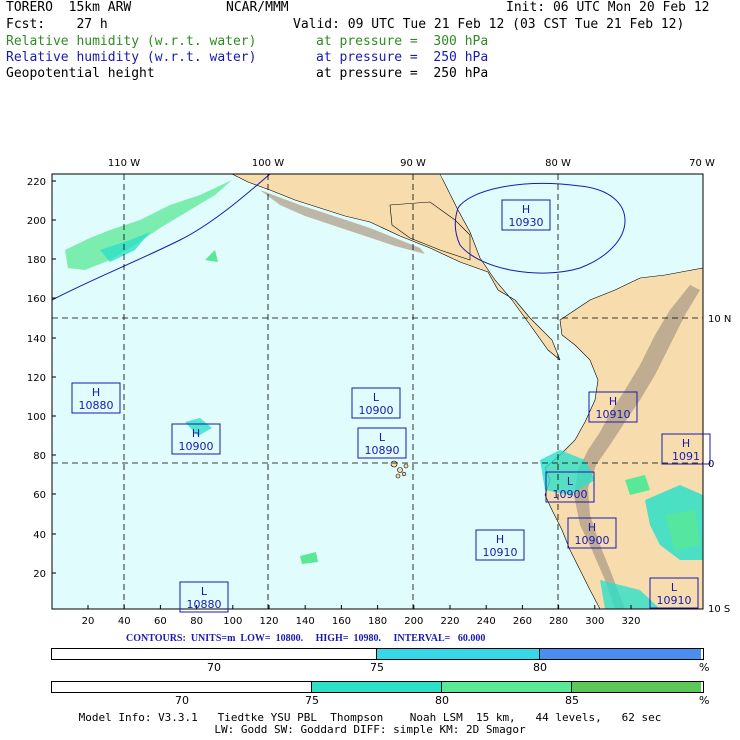 The image size is (740, 740). I want to click on lat-label-10s: 10 S, so click(719, 609).